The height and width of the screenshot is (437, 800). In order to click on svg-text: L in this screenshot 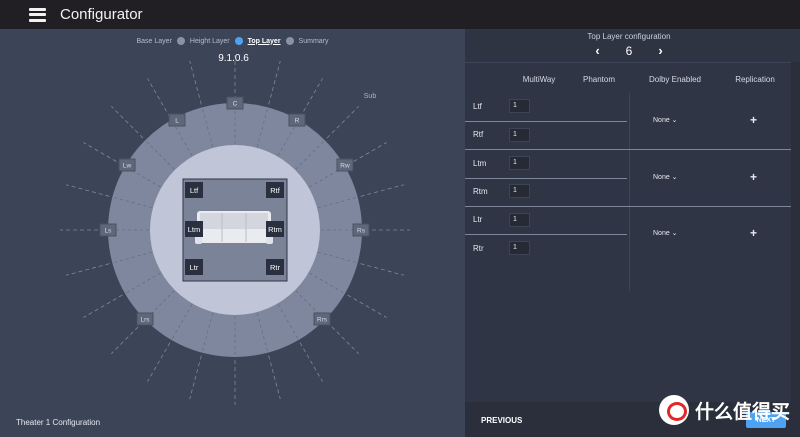, I will do `click(177, 121)`.